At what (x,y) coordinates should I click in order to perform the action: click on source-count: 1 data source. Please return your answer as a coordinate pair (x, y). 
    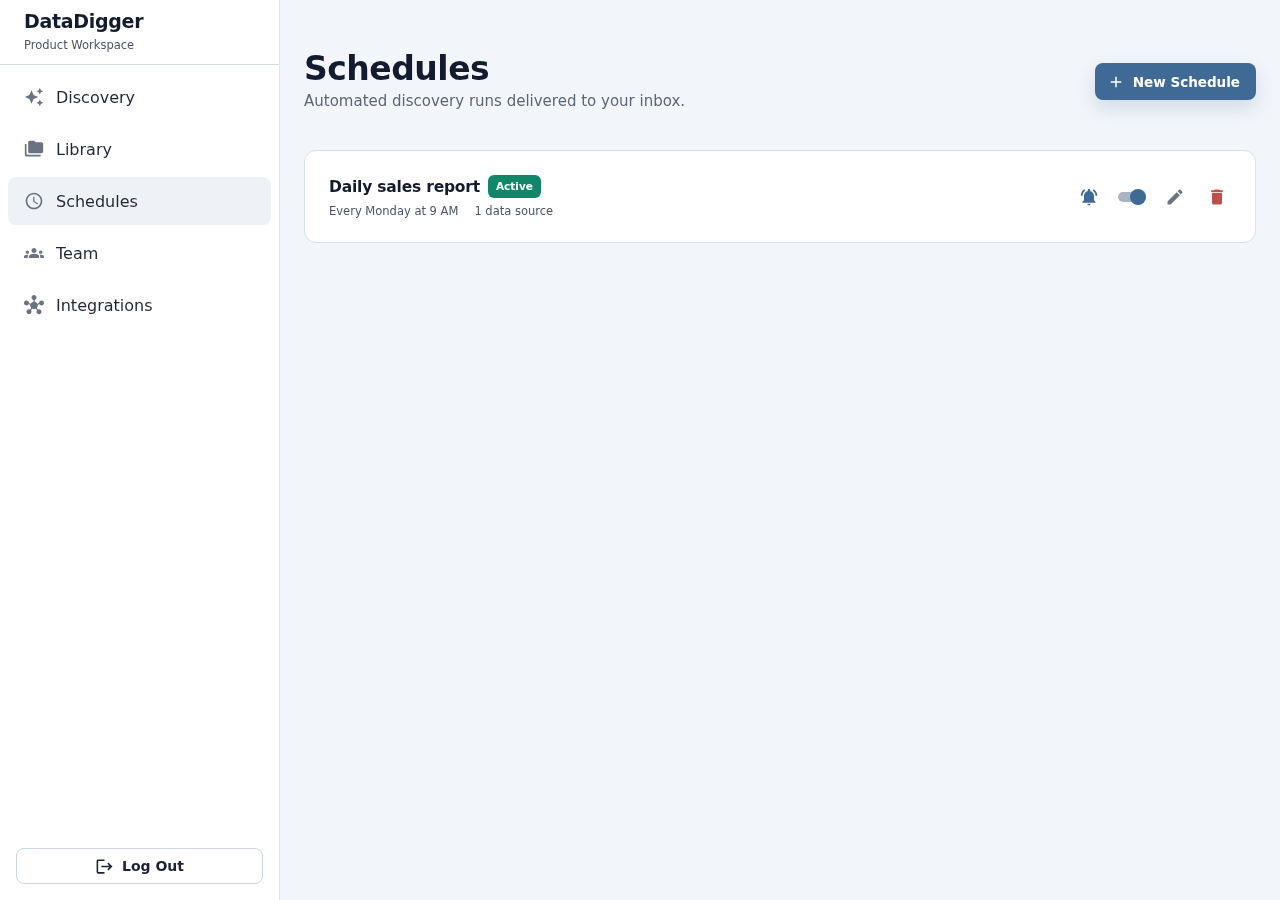
    Looking at the image, I should click on (514, 211).